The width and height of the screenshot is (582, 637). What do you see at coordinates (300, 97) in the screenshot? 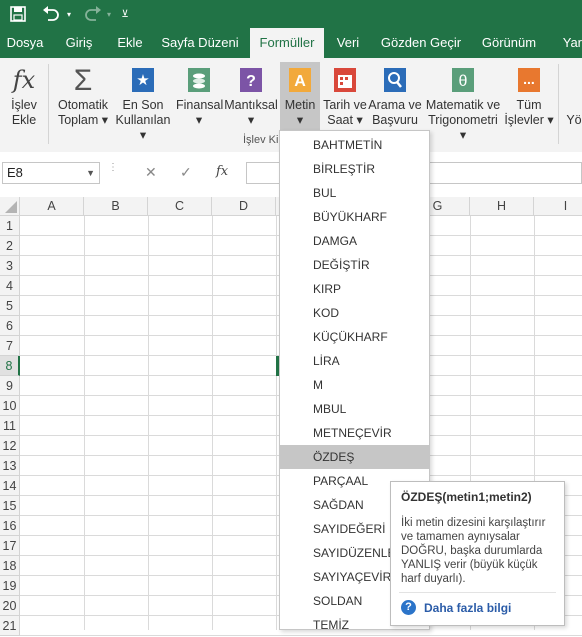
I see `text-functions-button: A Metin ▾` at bounding box center [300, 97].